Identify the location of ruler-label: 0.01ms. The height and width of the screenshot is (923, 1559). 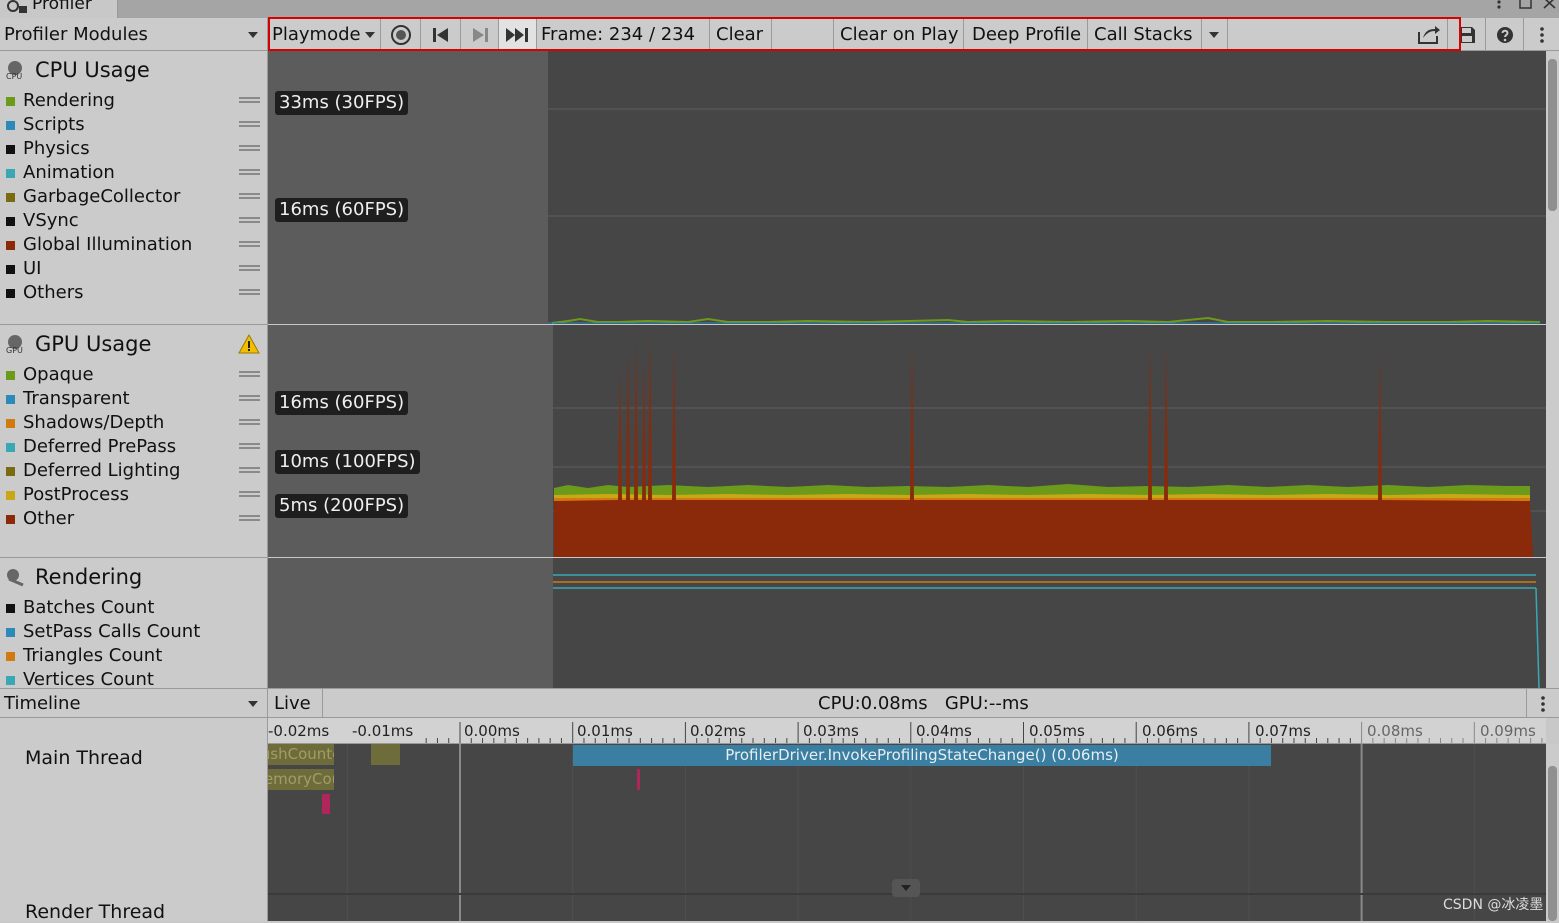
(605, 731).